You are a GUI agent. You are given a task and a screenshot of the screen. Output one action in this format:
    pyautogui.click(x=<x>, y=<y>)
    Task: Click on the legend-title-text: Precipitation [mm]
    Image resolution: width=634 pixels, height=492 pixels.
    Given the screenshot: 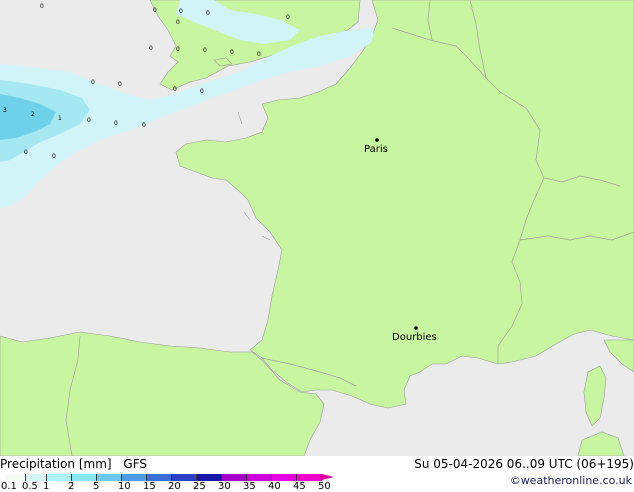 What is the action you would take?
    pyautogui.click(x=56, y=464)
    